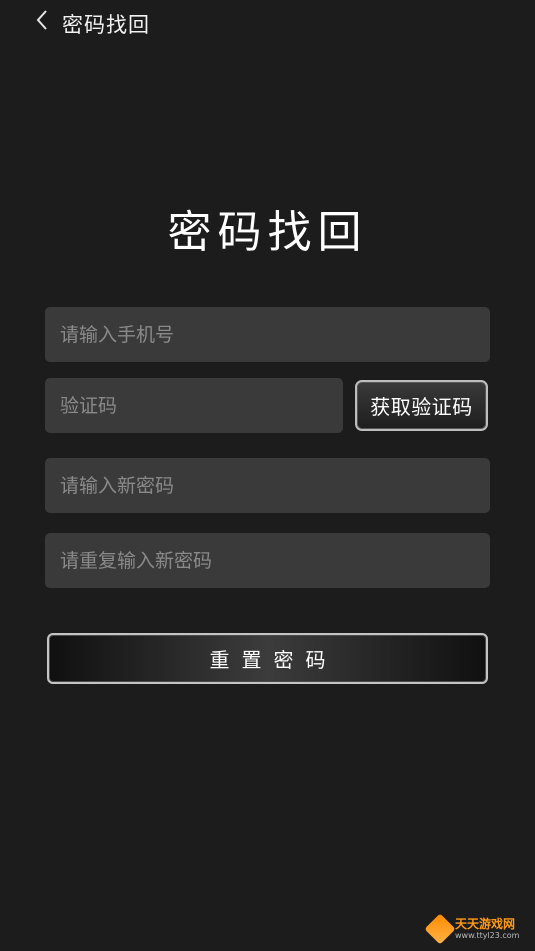  Describe the element at coordinates (267, 334) in the screenshot. I see `phone-input` at that location.